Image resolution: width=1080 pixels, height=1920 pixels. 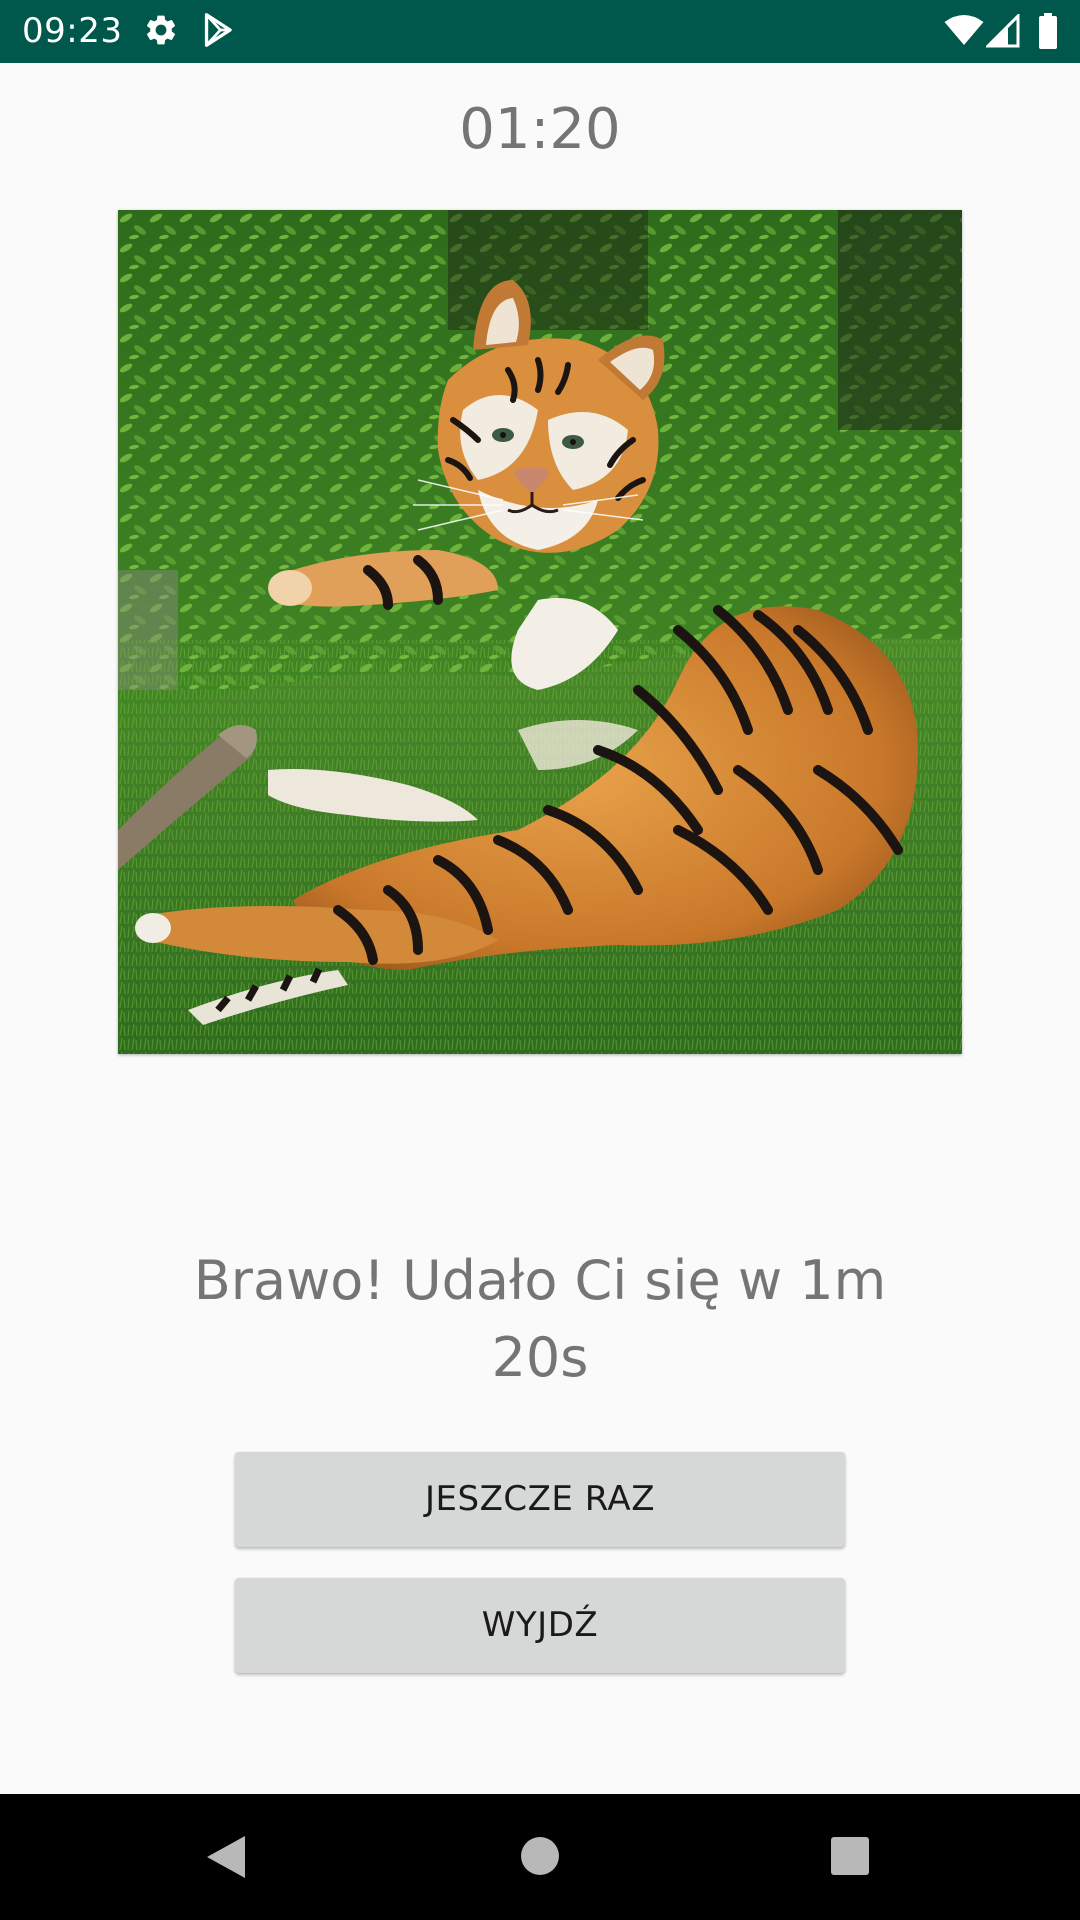 I want to click on back-icon, so click(x=226, y=1859).